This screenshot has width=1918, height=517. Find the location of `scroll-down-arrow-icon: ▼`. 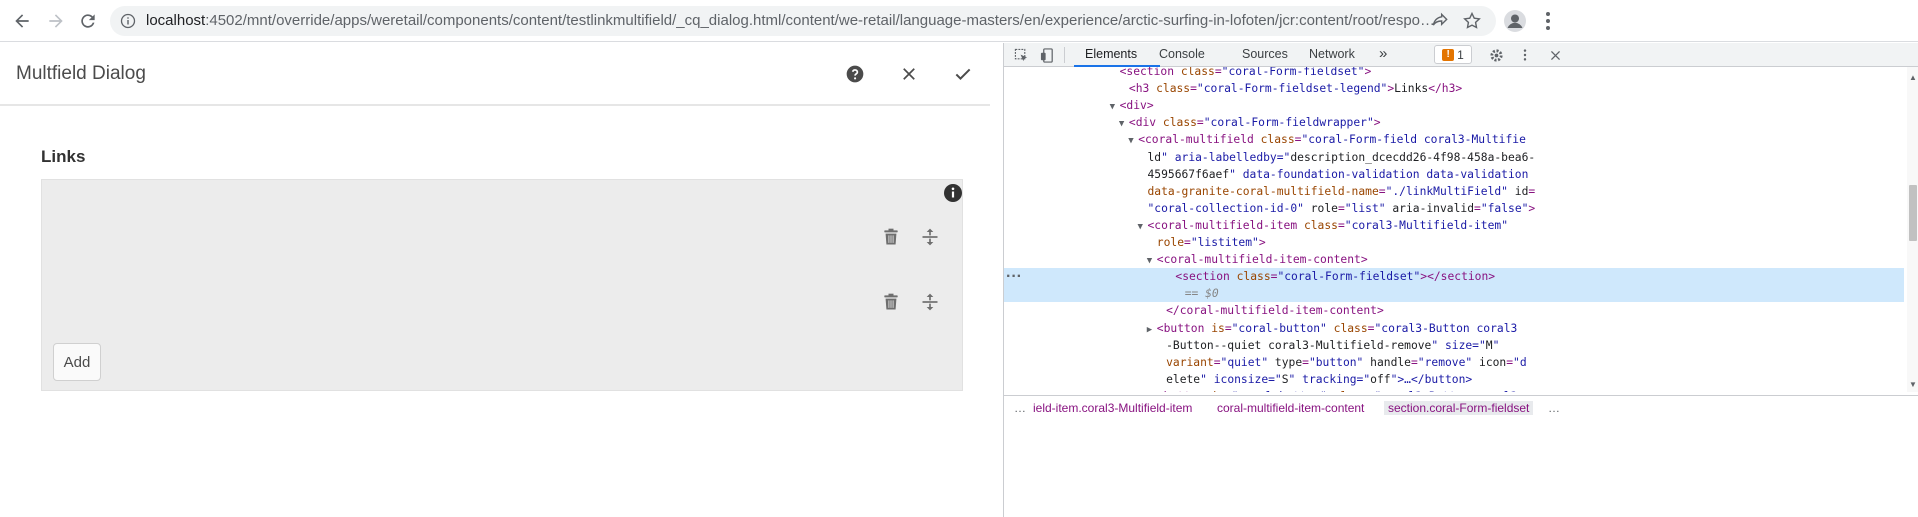

scroll-down-arrow-icon: ▼ is located at coordinates (1913, 384).